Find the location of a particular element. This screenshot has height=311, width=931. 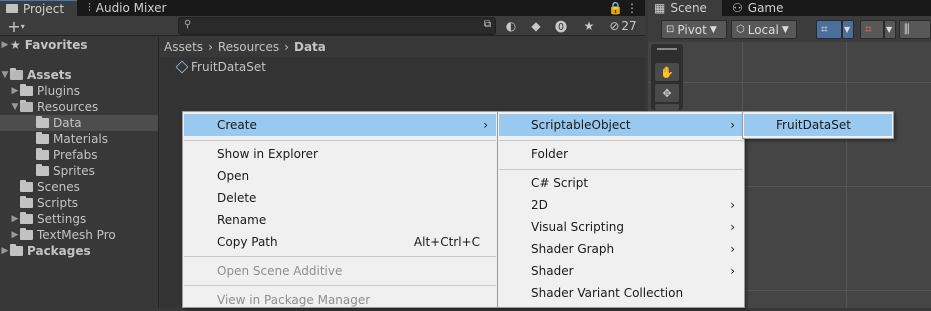

tab-game: ⚇ Game is located at coordinates (761, 8).